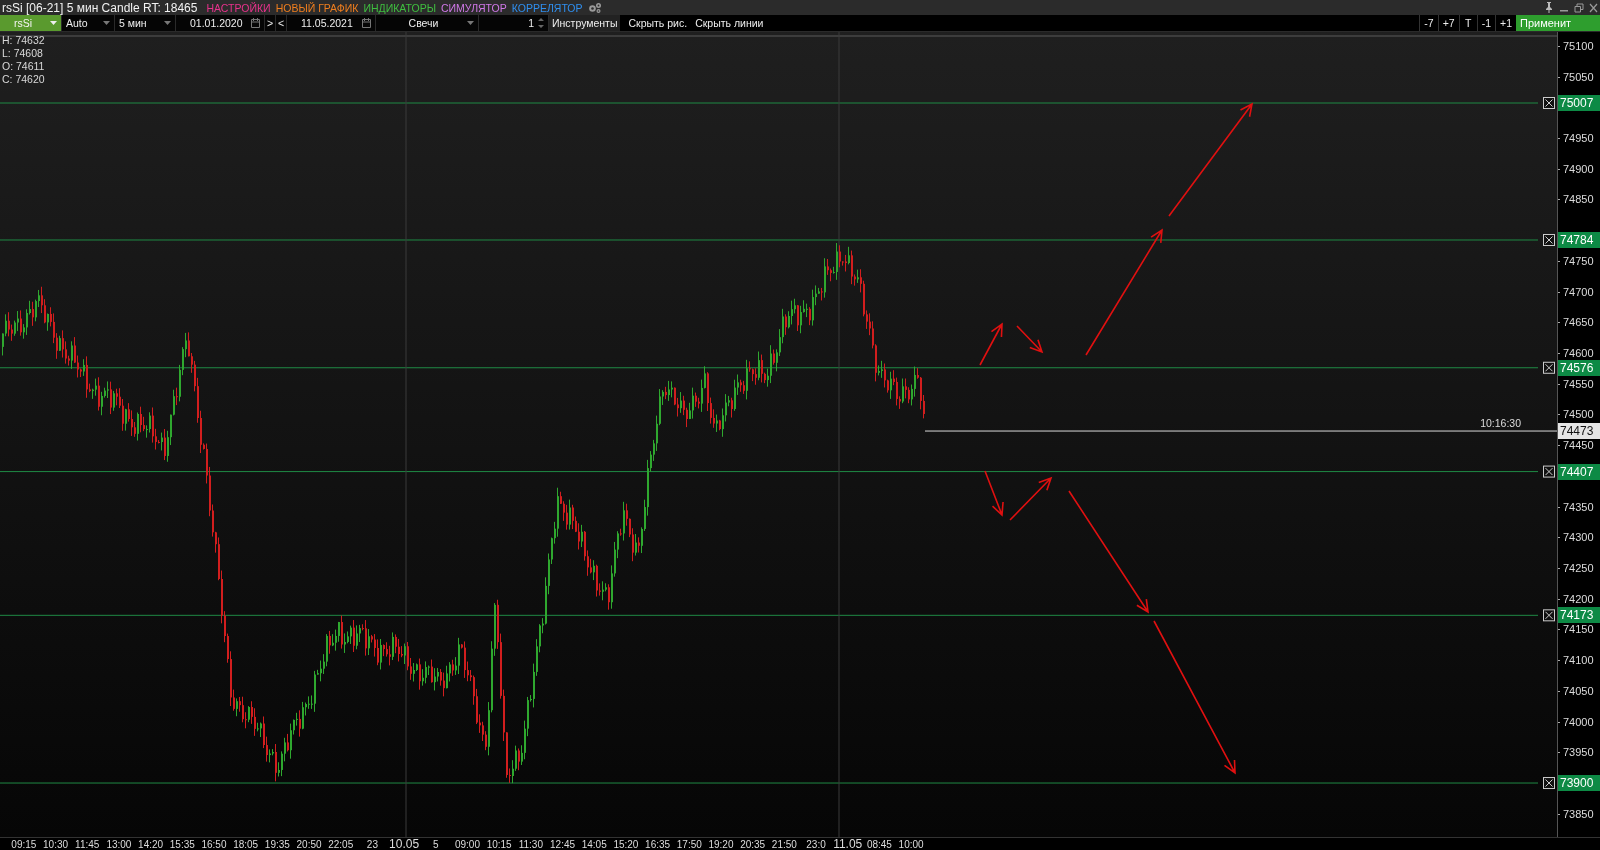 The height and width of the screenshot is (850, 1600). What do you see at coordinates (1579, 7) in the screenshot?
I see `restore-icon` at bounding box center [1579, 7].